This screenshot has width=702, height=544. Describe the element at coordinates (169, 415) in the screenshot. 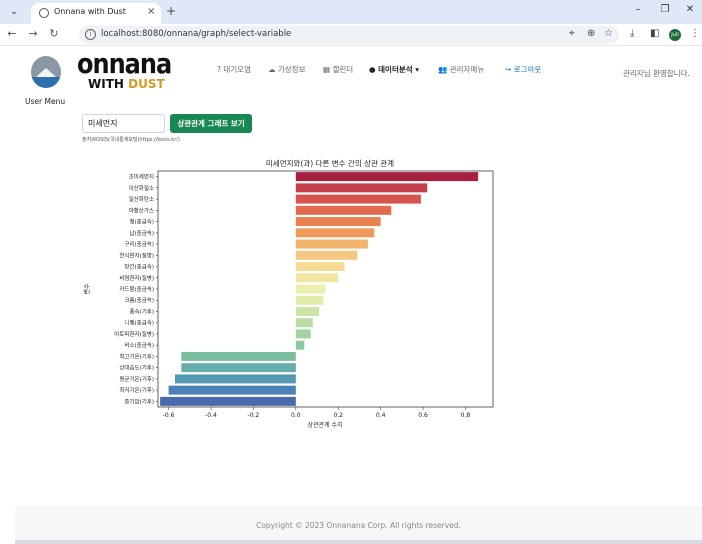

I see `x-tick-label: -0.6` at that location.